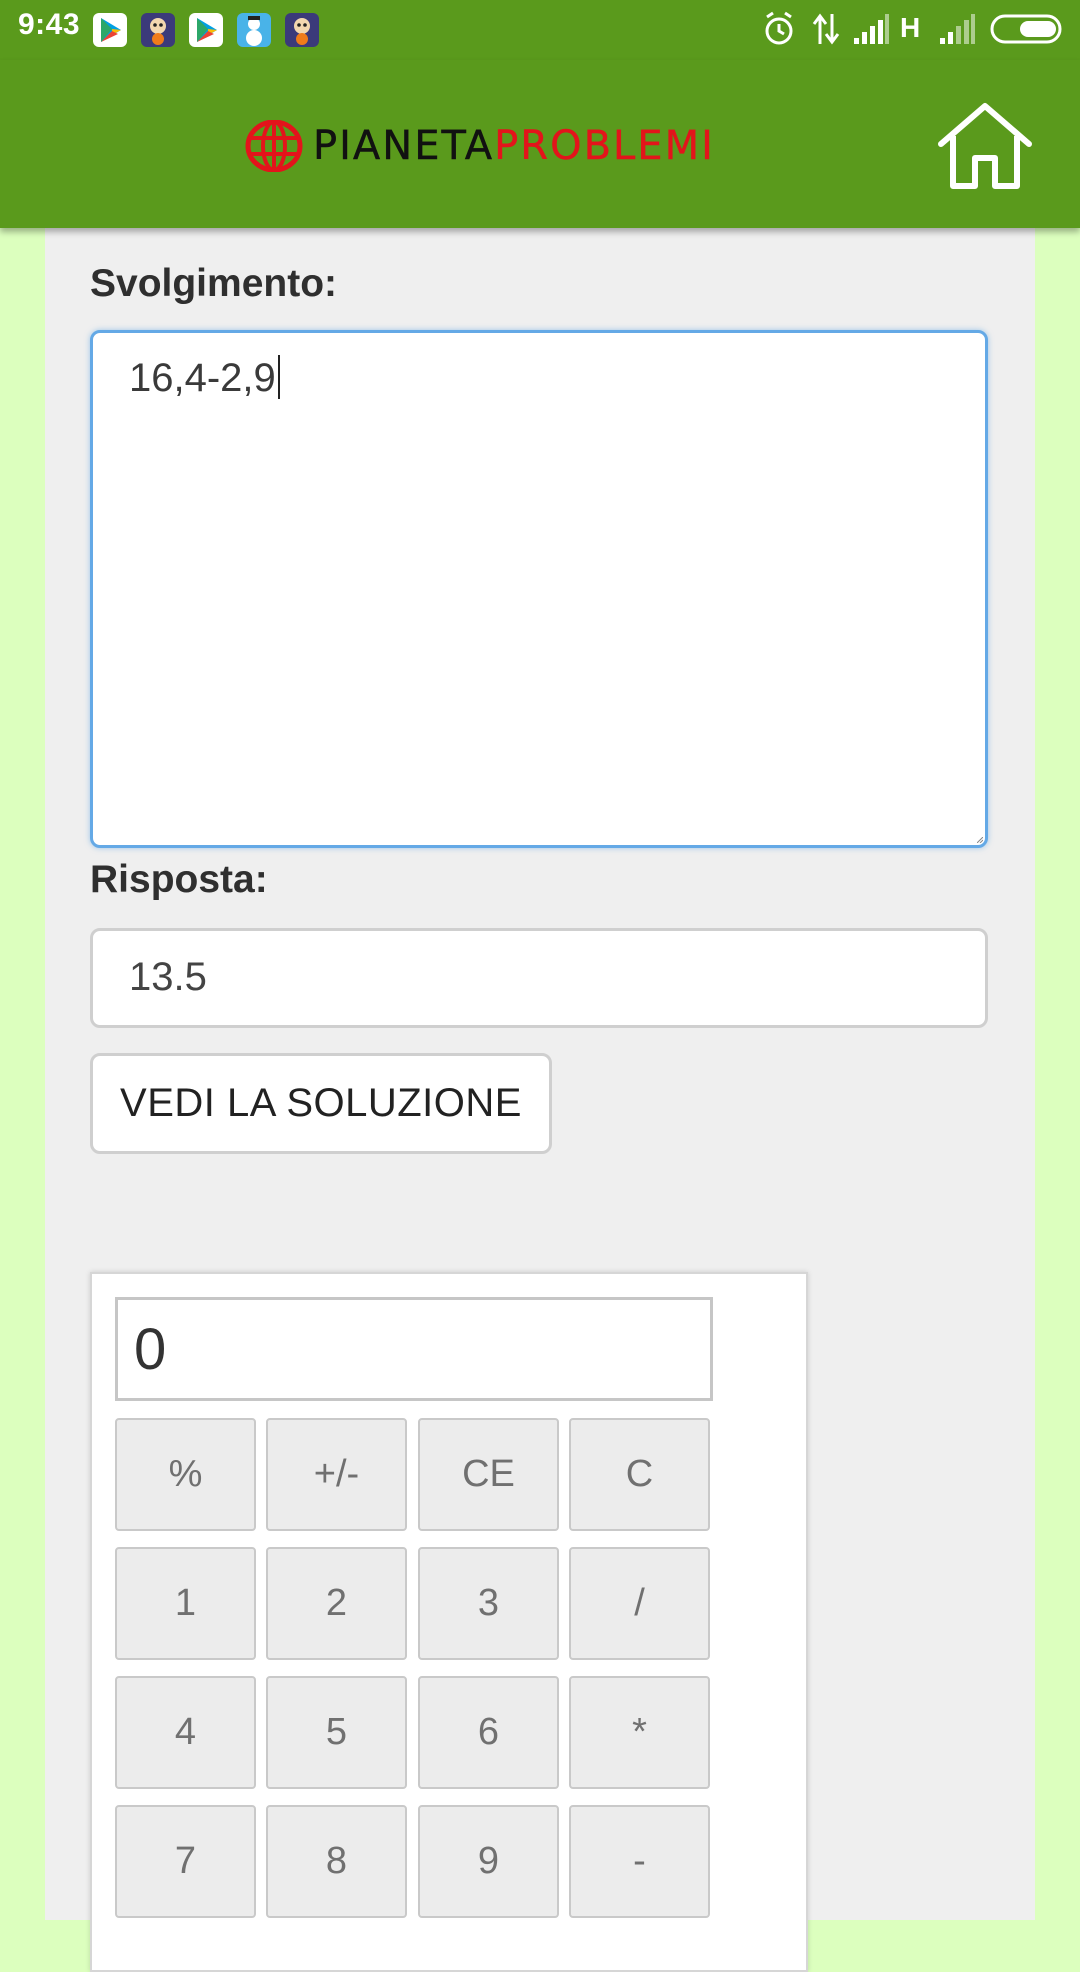  What do you see at coordinates (604, 146) in the screenshot?
I see `logo-text-part2: PROBLEMI` at bounding box center [604, 146].